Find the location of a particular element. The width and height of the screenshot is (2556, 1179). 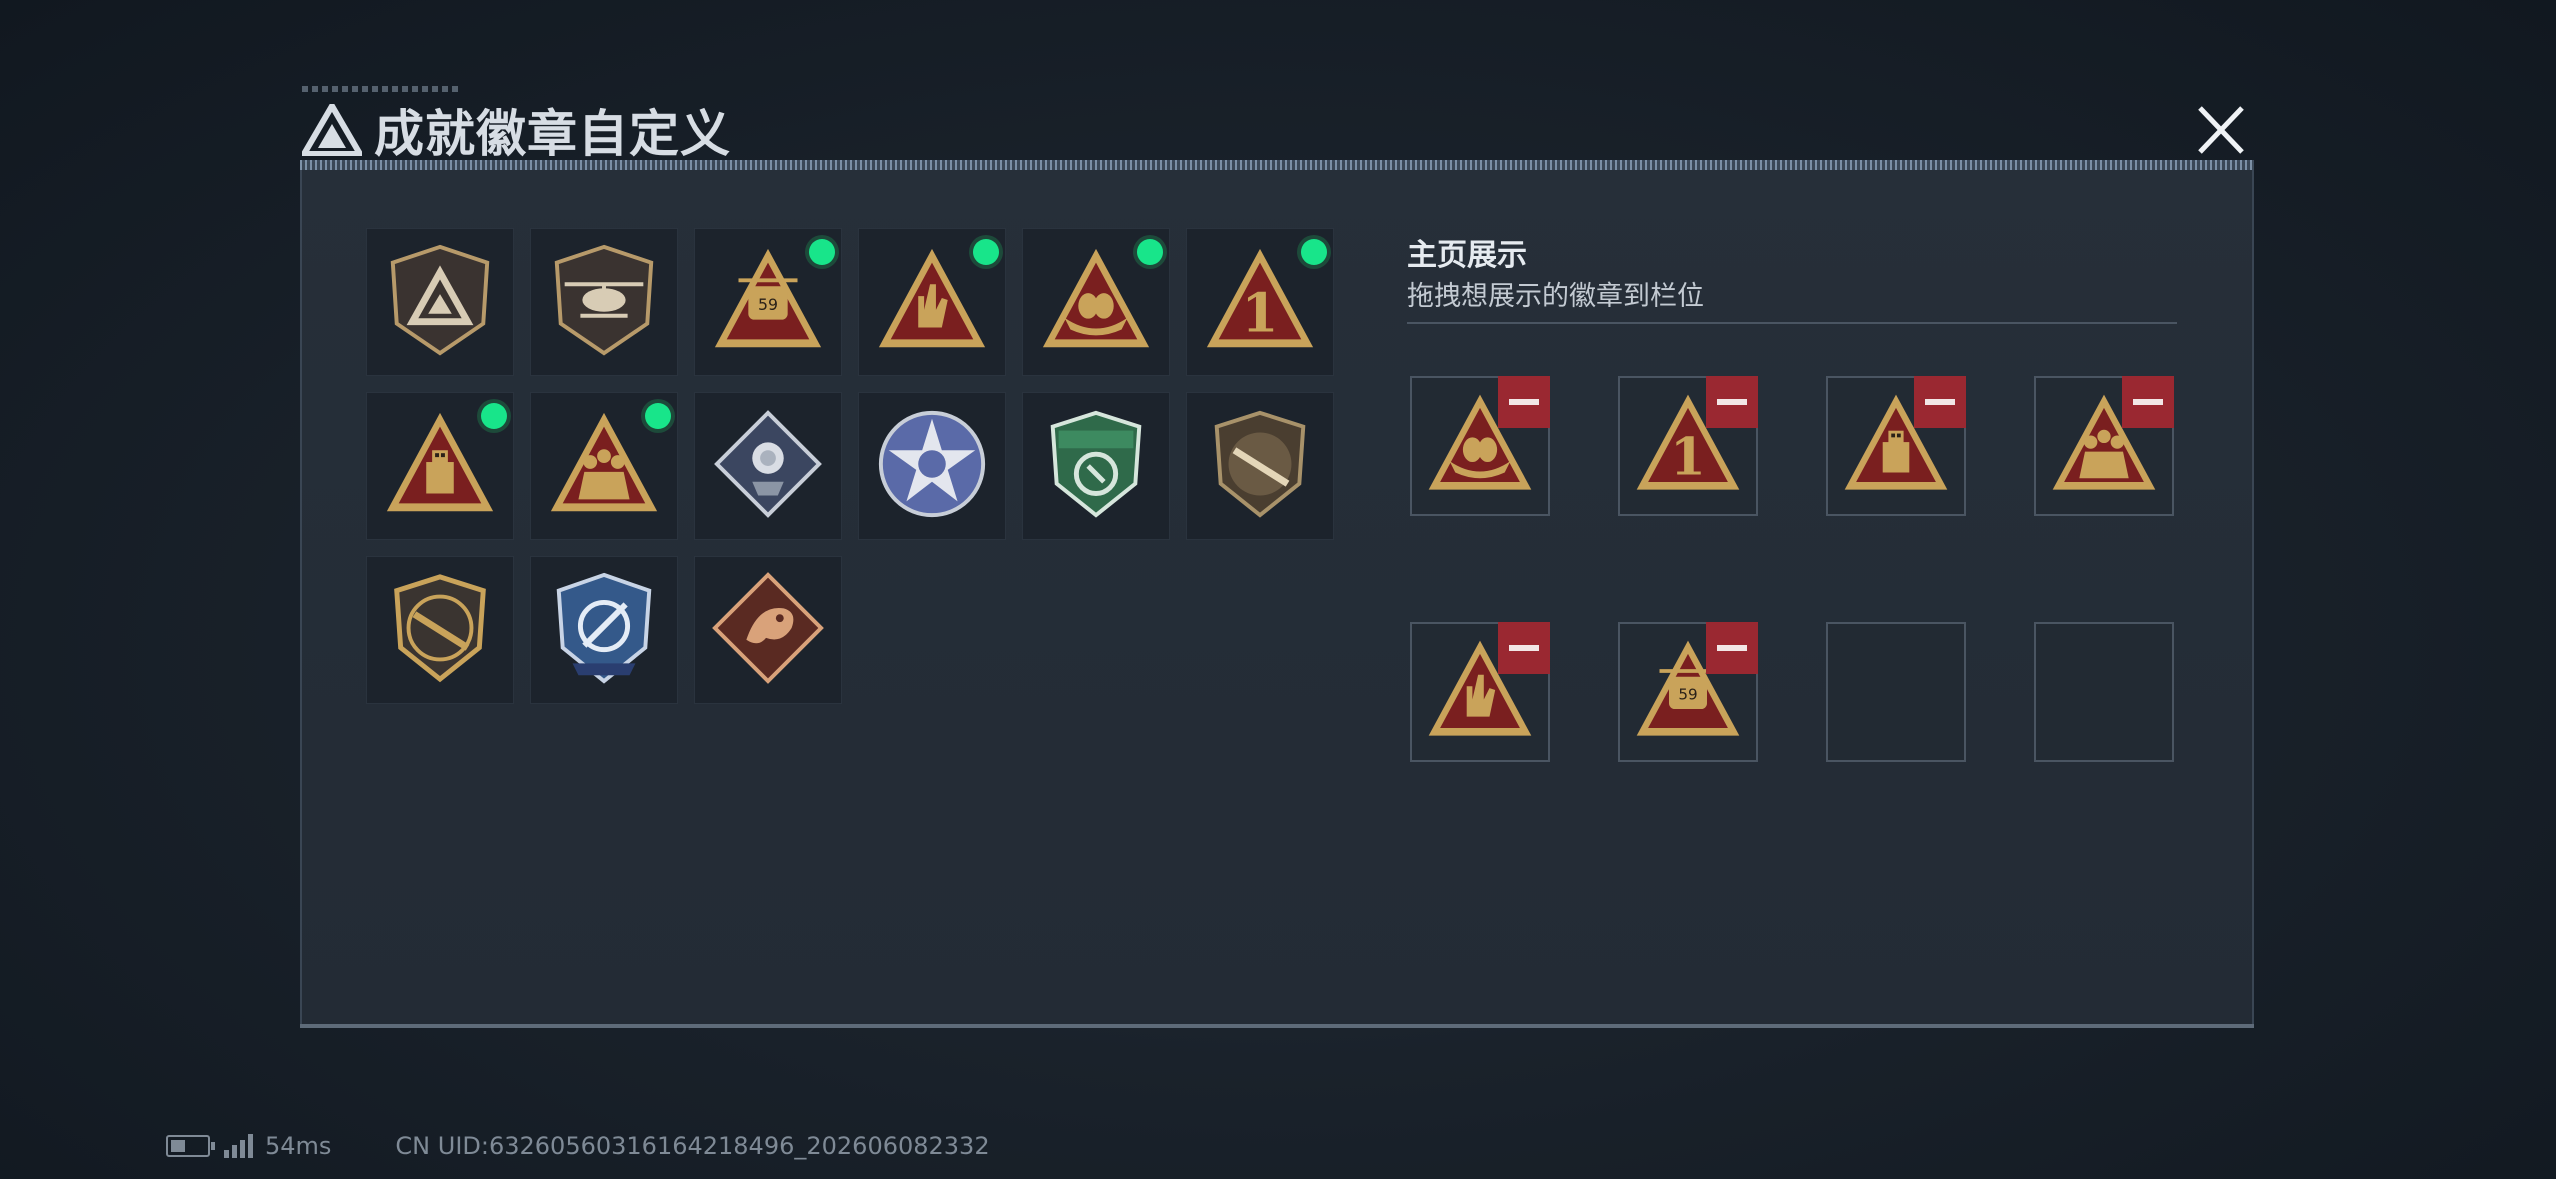

helicopter-59-badge-icon: 59 is located at coordinates (768, 302).